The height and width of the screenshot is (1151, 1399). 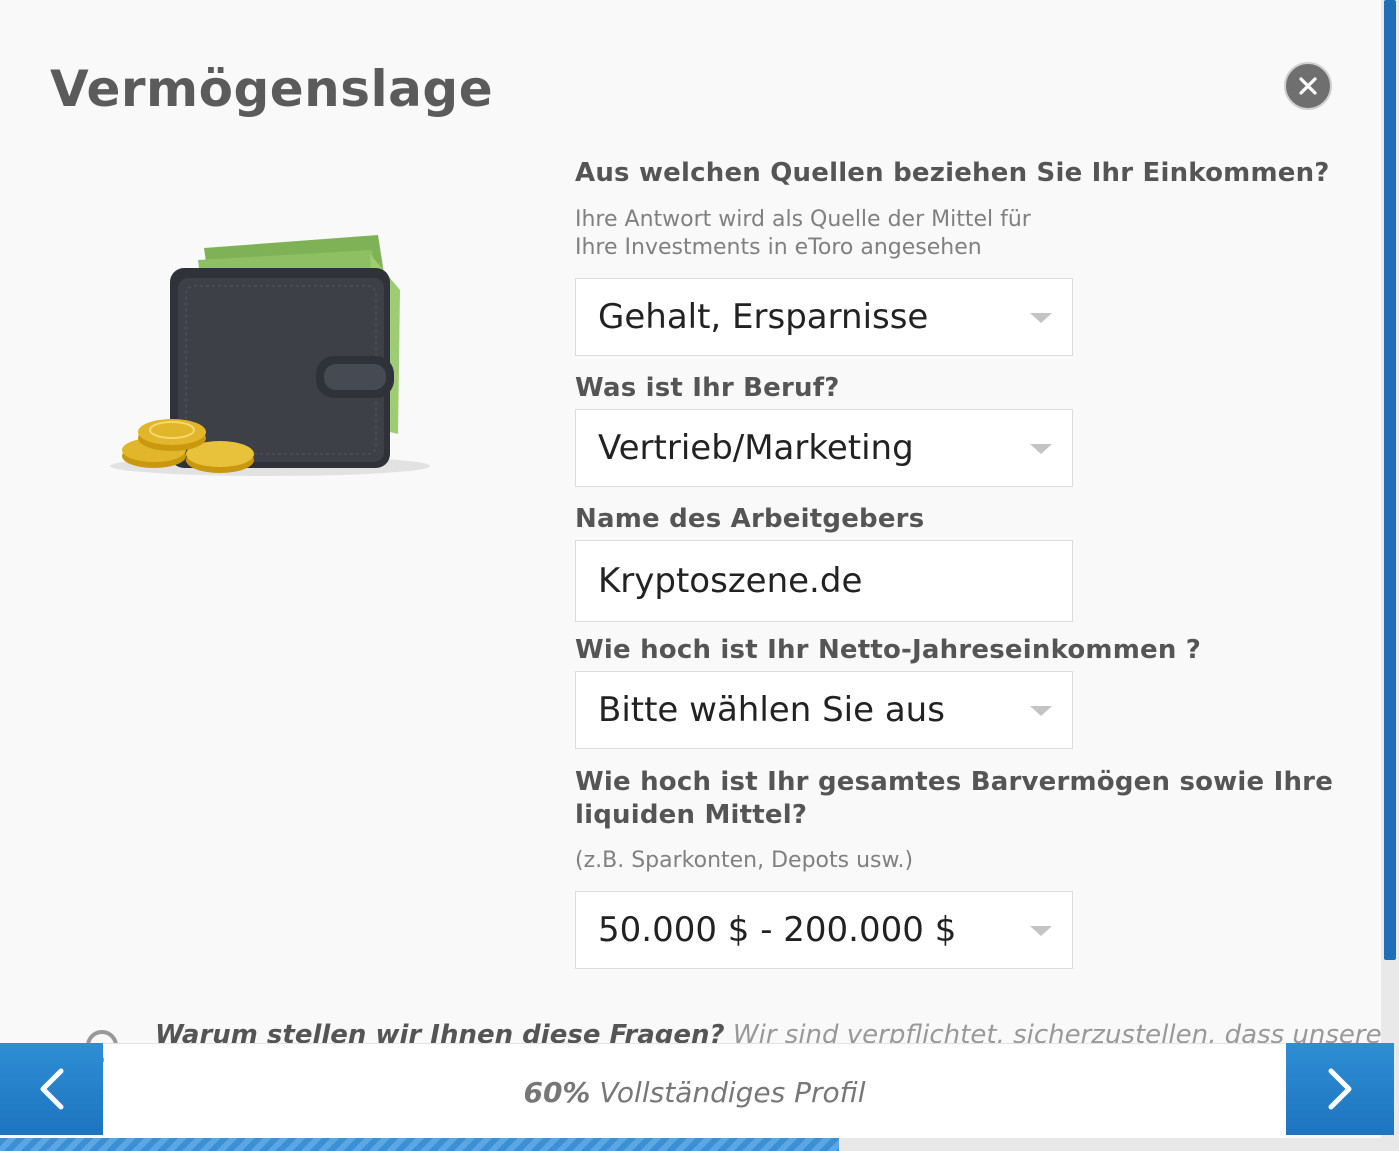 What do you see at coordinates (778, 247) in the screenshot?
I see `income-source-hint-line2: Ihre Investments in eToro angesehen` at bounding box center [778, 247].